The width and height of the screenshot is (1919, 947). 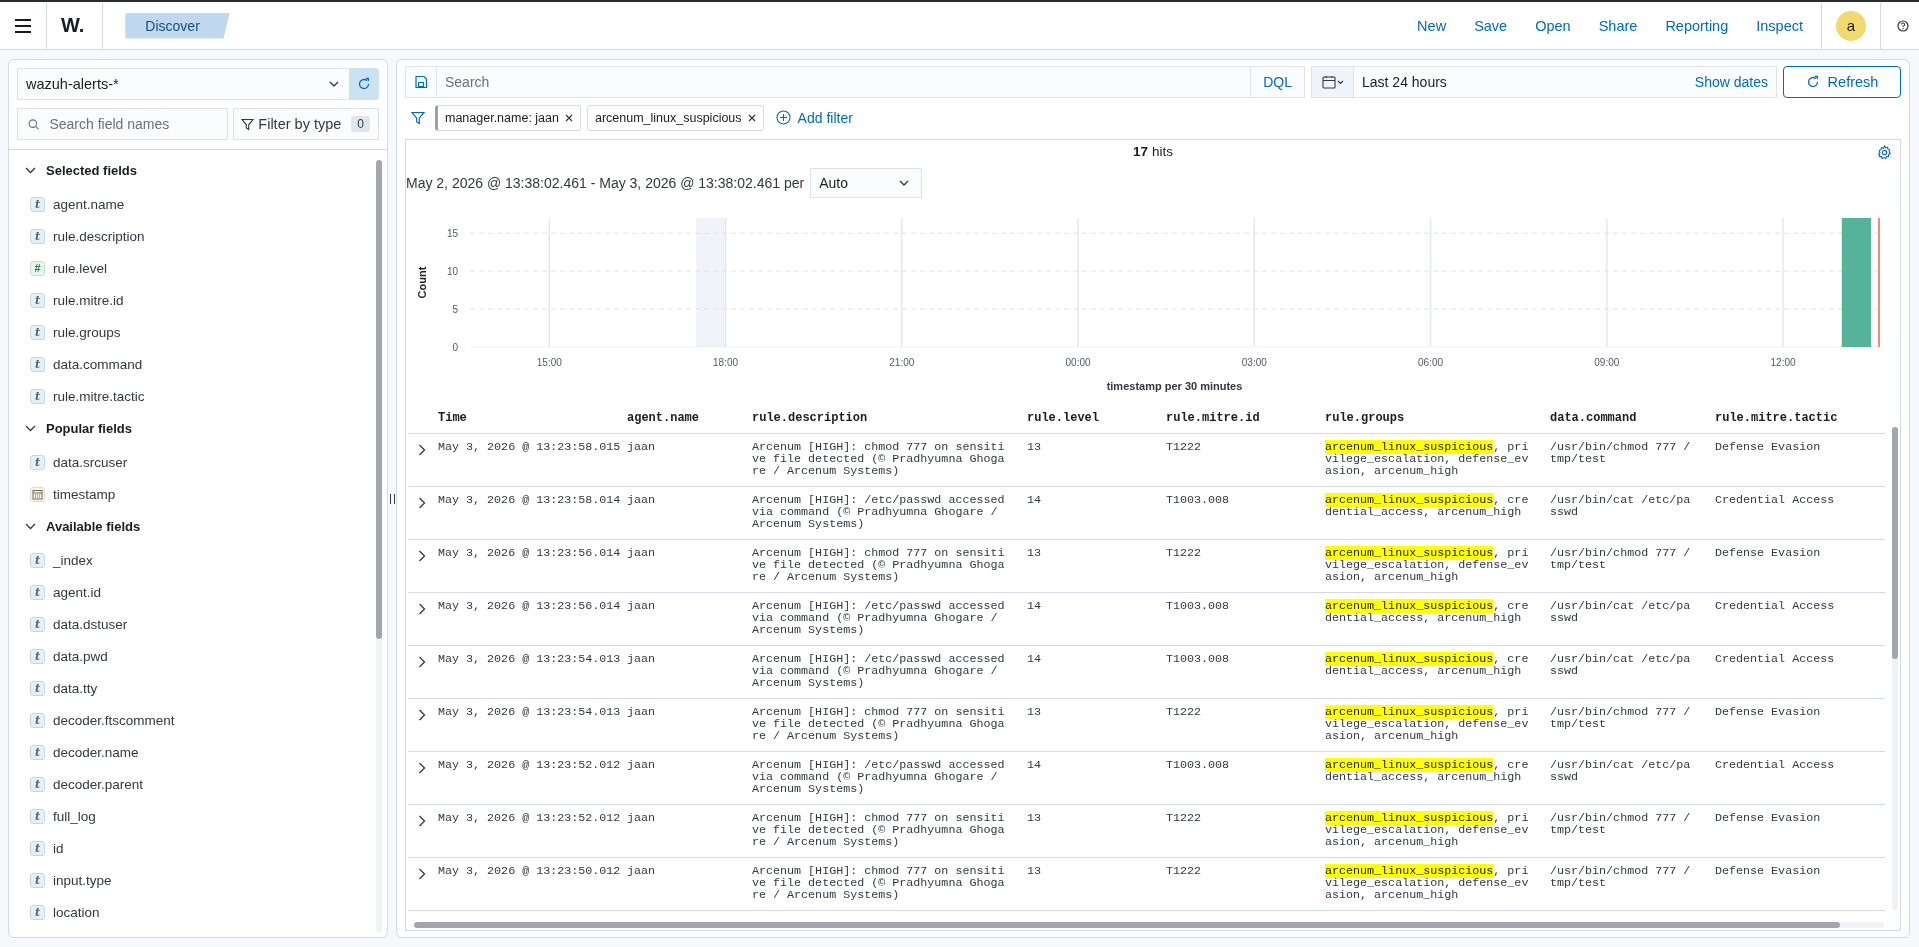 What do you see at coordinates (89, 204) in the screenshot?
I see `field-name: agent.name` at bounding box center [89, 204].